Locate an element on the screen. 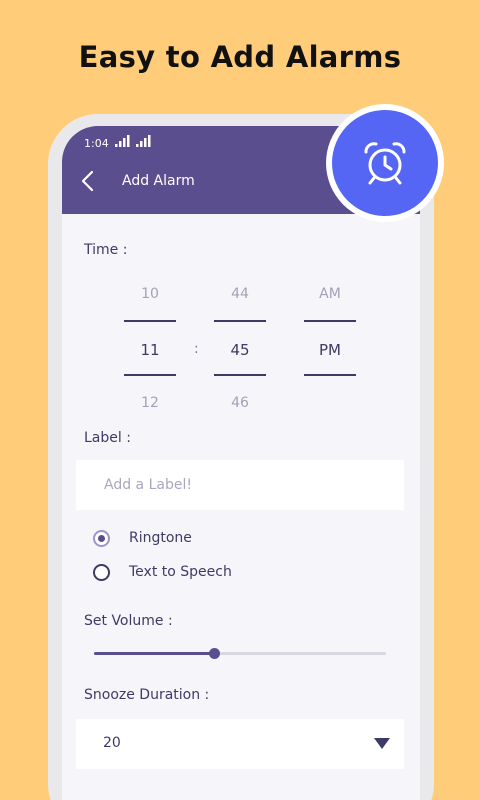 The image size is (480, 800). back-arrow-icon is located at coordinates (89, 181).